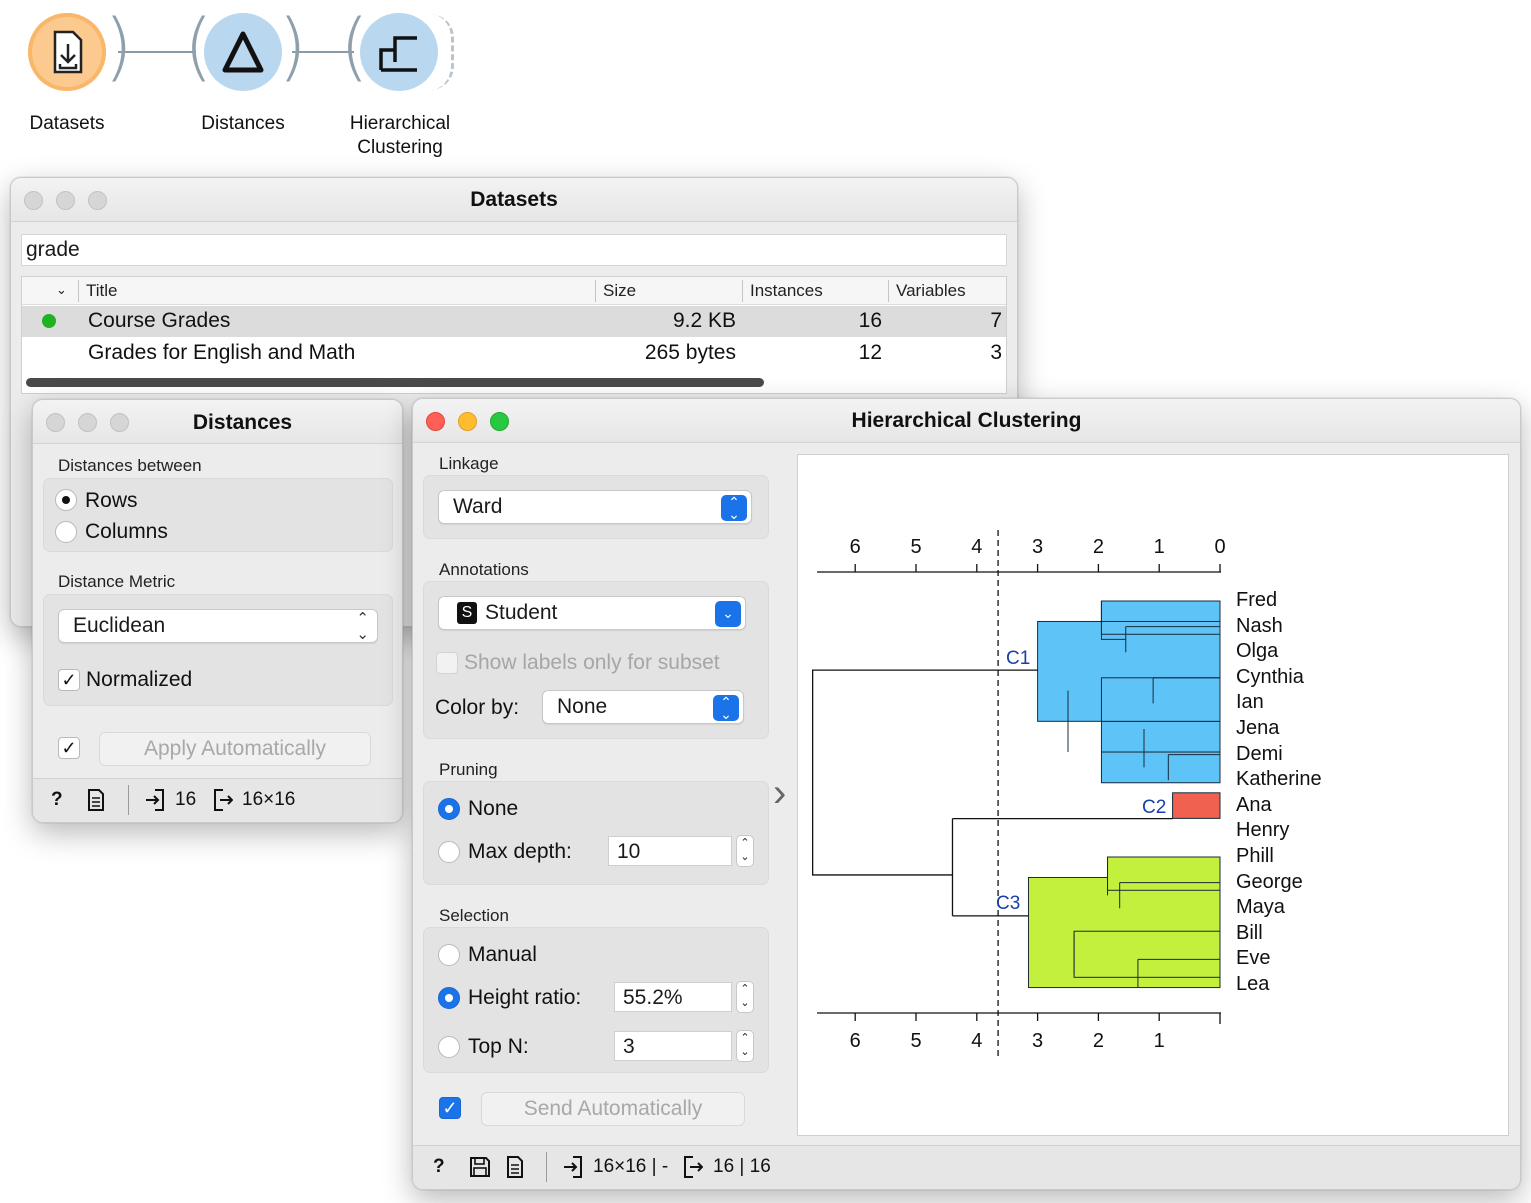 This screenshot has height=1203, width=1531. I want to click on column-header-size: Size, so click(619, 291).